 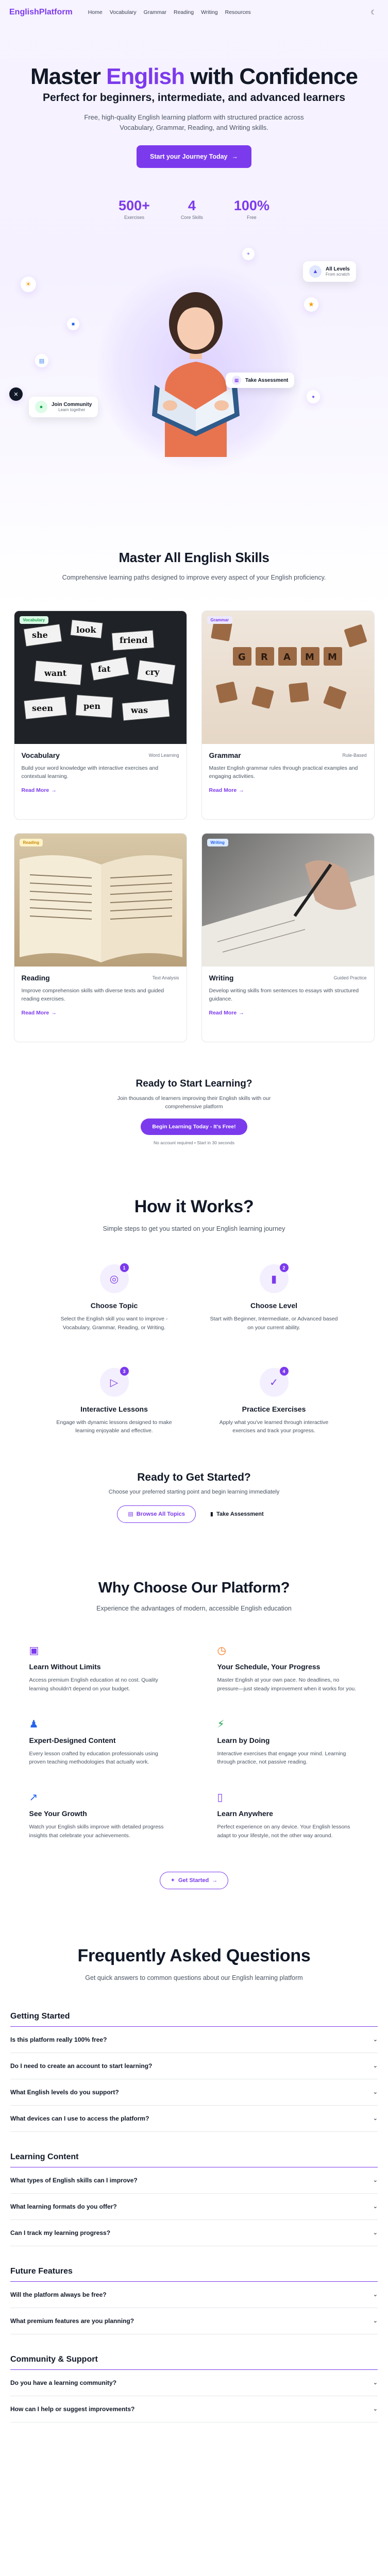 What do you see at coordinates (114, 1305) in the screenshot?
I see `step-title: Choose Topic` at bounding box center [114, 1305].